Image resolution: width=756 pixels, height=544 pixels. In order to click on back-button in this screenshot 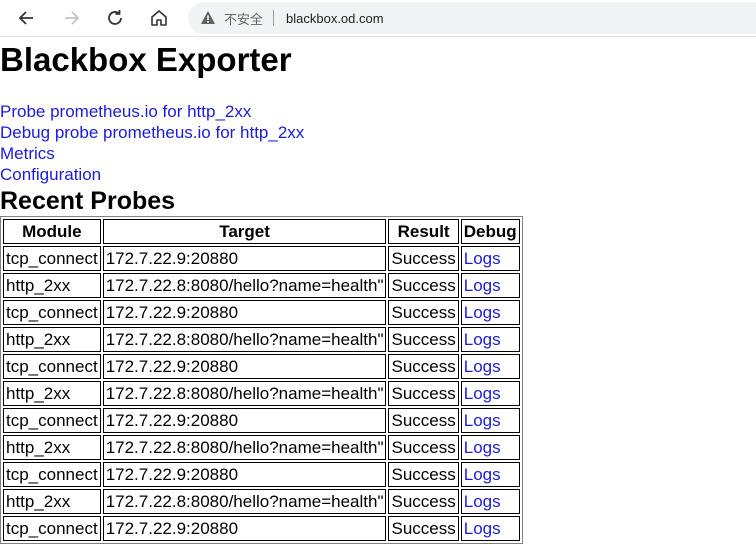, I will do `click(27, 18)`.